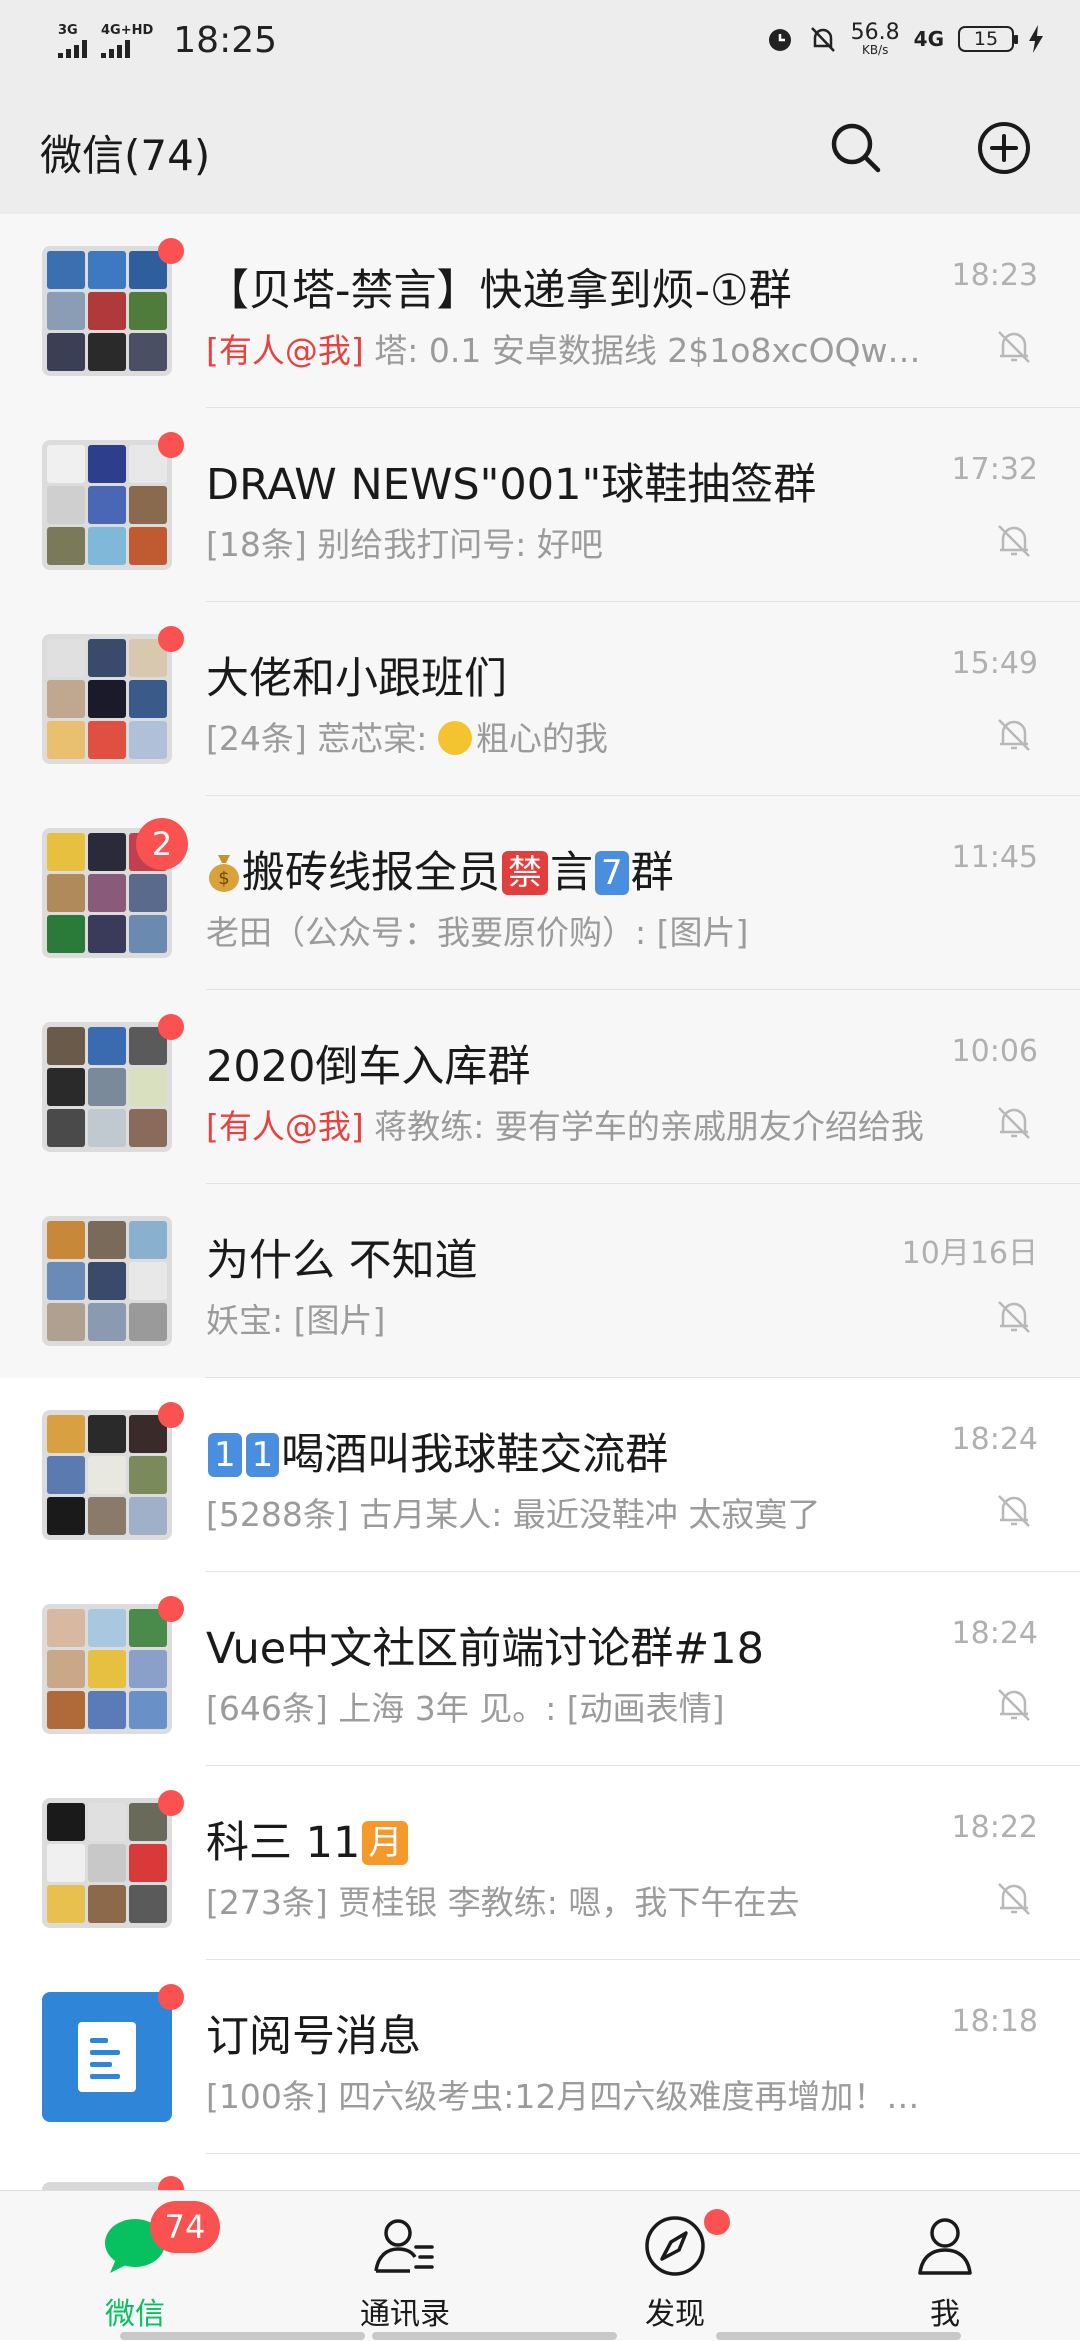 The width and height of the screenshot is (1080, 2341). What do you see at coordinates (356, 679) in the screenshot?
I see `chat-name: 大佬和小跟班们` at bounding box center [356, 679].